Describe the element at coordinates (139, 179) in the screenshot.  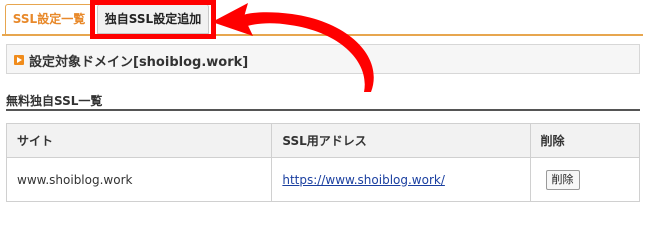
I see `cell-site: www.shoiblog.work` at that location.